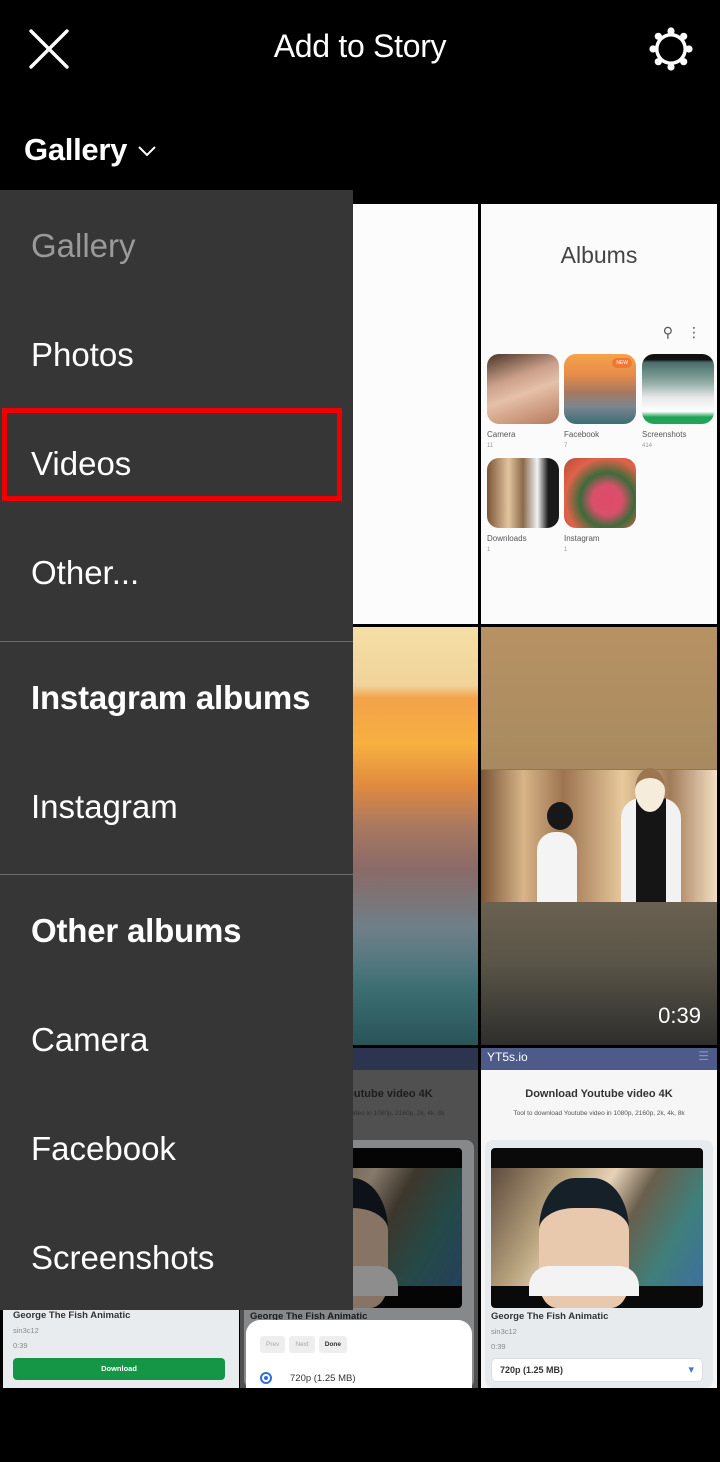  I want to click on sheet-next-button: Next, so click(302, 1344).